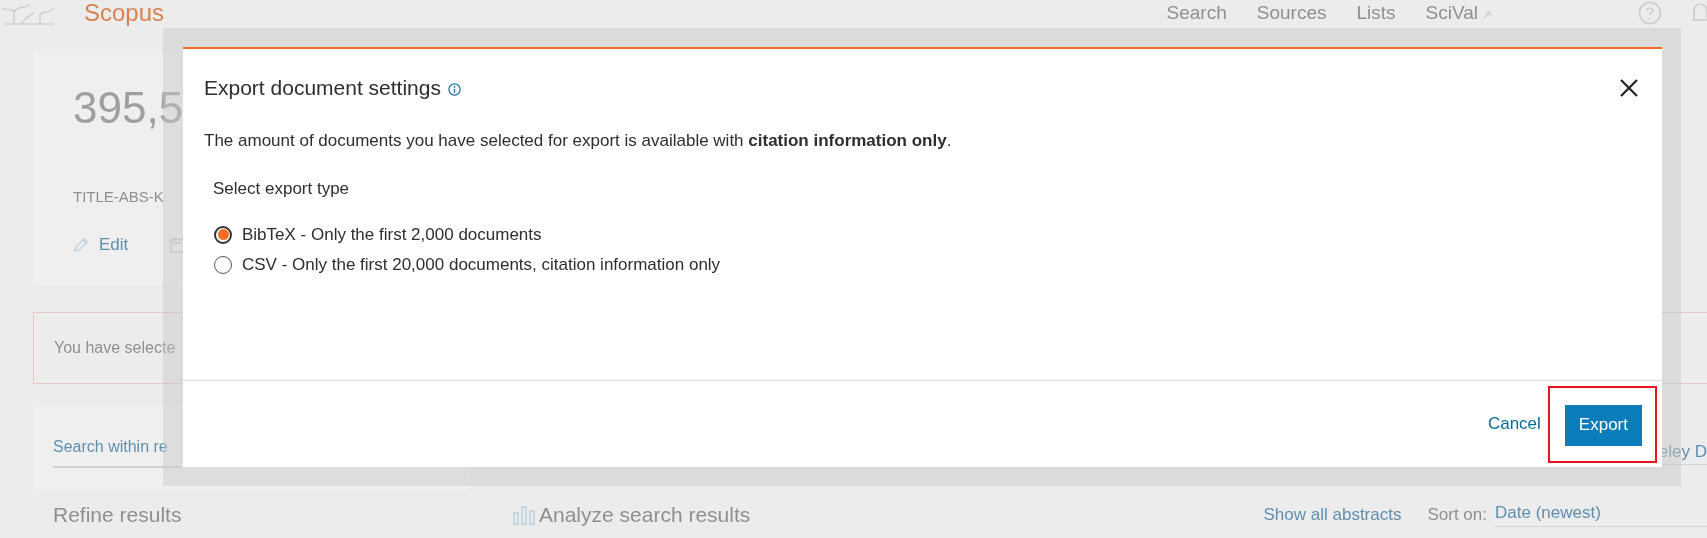 This screenshot has width=1707, height=538. I want to click on info-icon, so click(454, 89).